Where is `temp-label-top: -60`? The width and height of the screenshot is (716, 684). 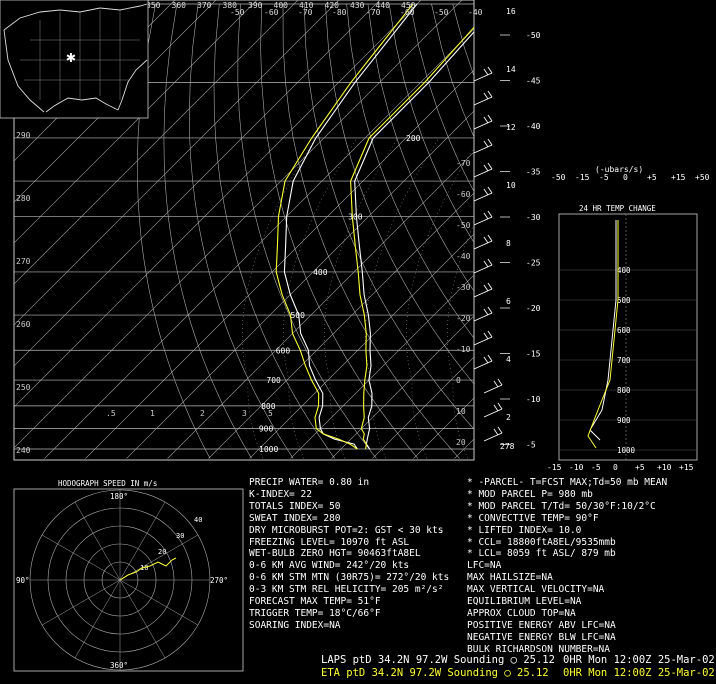 temp-label-top: -60 is located at coordinates (407, 12).